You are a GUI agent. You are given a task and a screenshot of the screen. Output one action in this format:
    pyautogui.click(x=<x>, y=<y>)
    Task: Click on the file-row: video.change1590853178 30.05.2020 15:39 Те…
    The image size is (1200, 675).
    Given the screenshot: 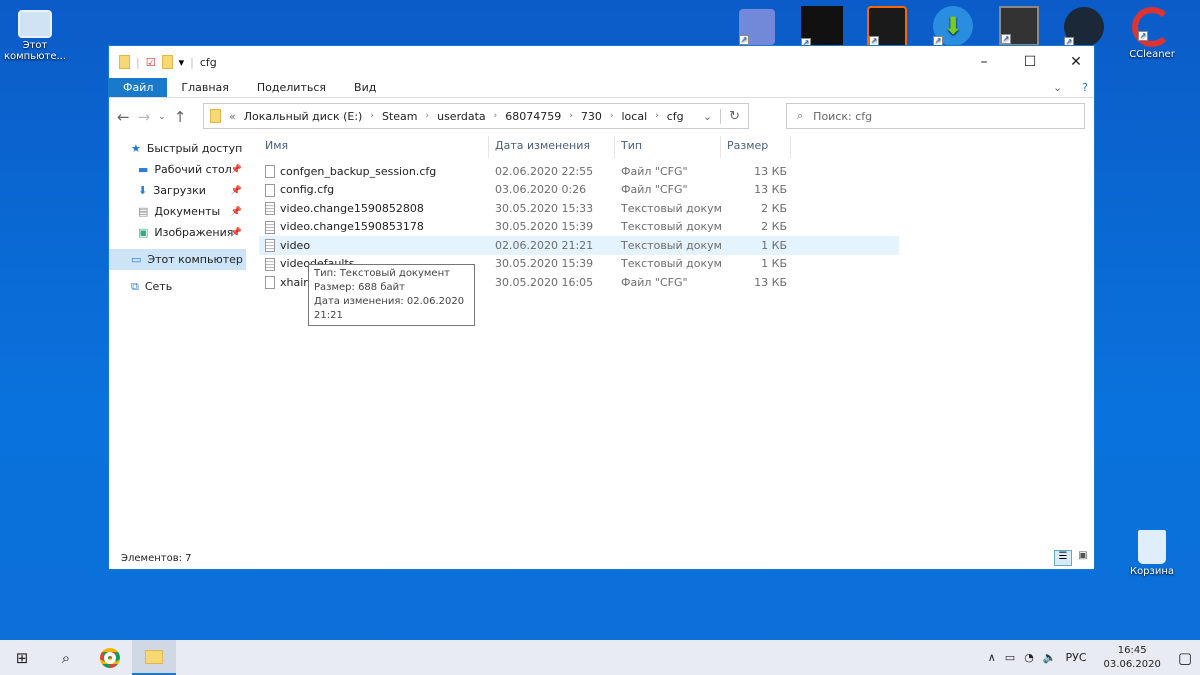 What is the action you would take?
    pyautogui.click(x=579, y=227)
    